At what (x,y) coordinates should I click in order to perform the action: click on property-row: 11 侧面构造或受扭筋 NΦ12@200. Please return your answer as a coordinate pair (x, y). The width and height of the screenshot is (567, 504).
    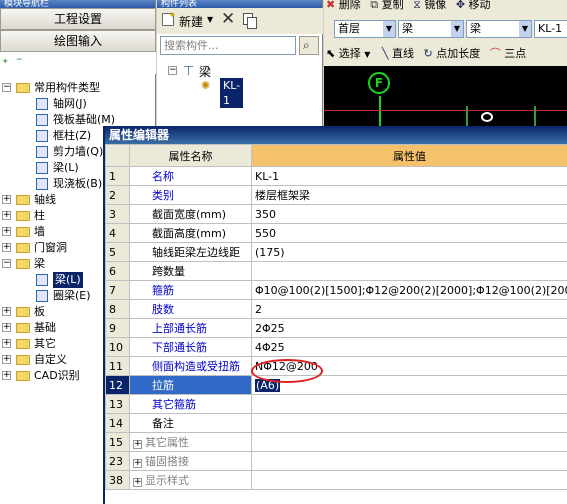
    Looking at the image, I should click on (336, 366).